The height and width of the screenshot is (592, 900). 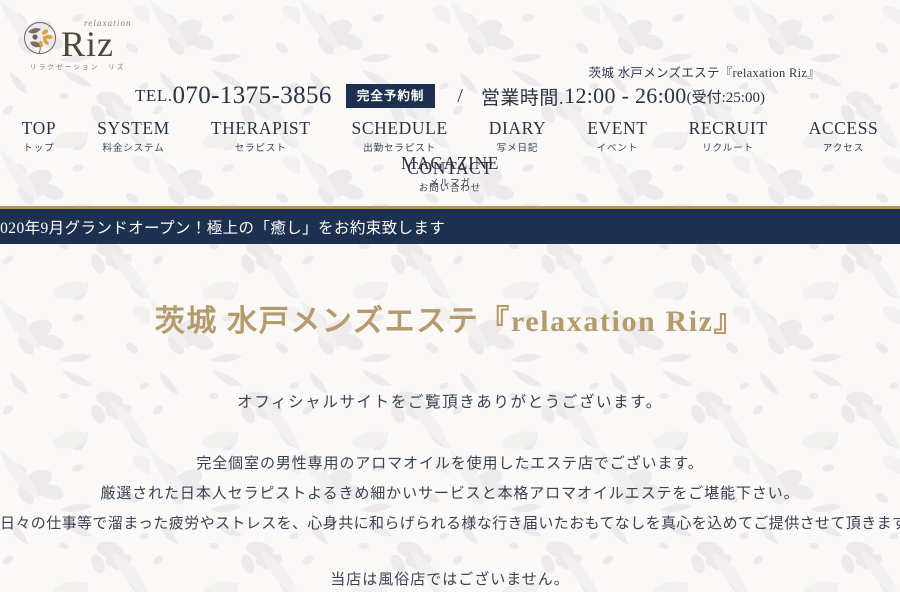 What do you see at coordinates (450, 463) in the screenshot?
I see `intro-line: 完全個室の男性専用のアロマオイルを使用したエステ店でございます。` at bounding box center [450, 463].